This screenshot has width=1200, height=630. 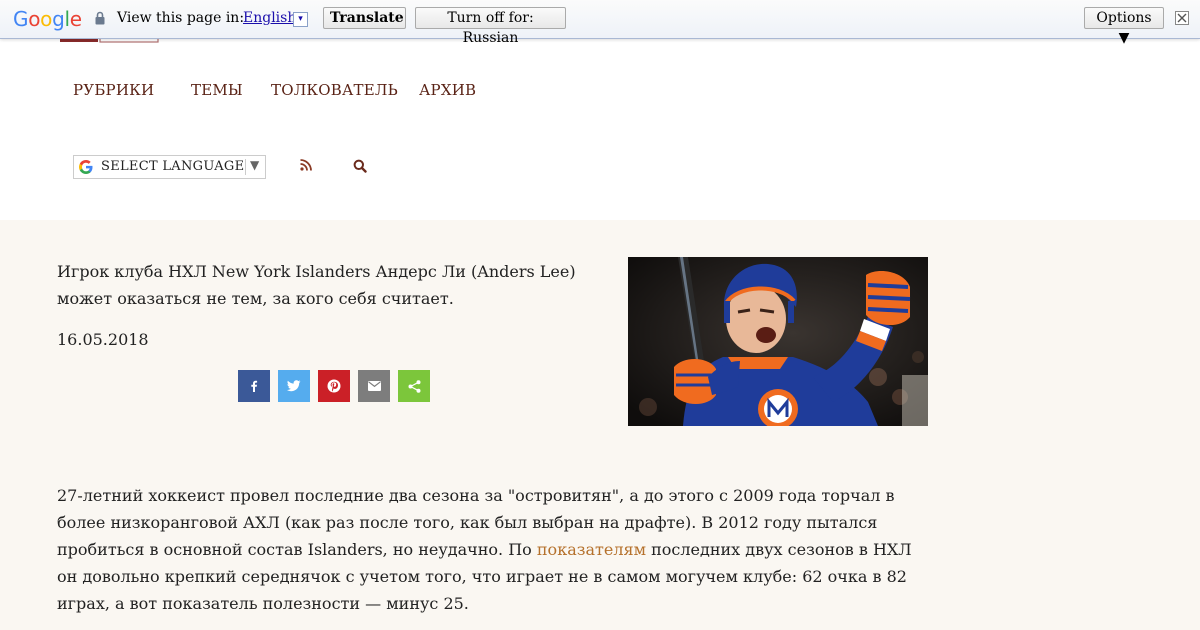 I want to click on translate-button: Translate, so click(x=364, y=18).